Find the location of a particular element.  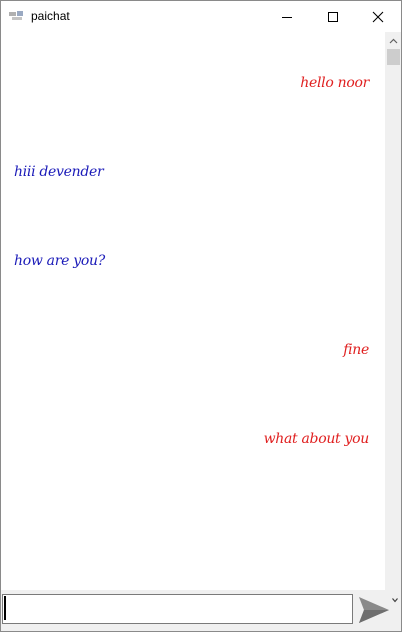

text-caret is located at coordinates (5, 608).